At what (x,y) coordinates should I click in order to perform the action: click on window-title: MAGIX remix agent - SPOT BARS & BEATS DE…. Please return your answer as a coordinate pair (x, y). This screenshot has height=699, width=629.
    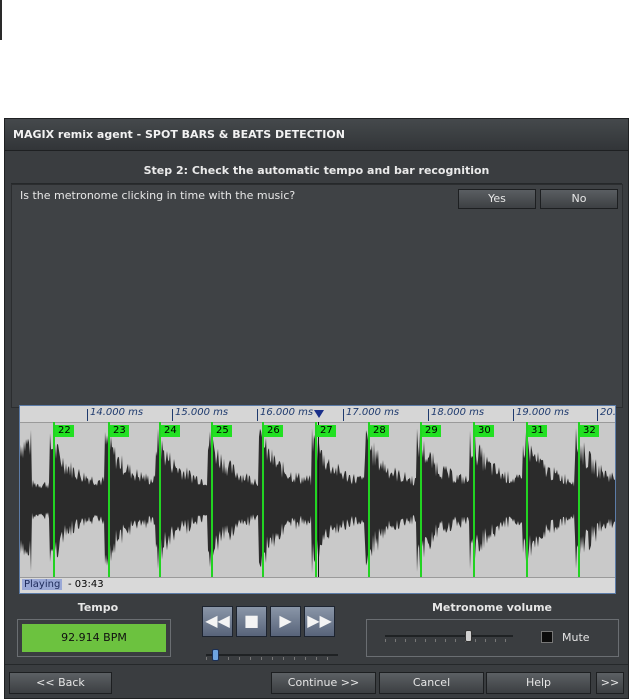
    Looking at the image, I should click on (179, 134).